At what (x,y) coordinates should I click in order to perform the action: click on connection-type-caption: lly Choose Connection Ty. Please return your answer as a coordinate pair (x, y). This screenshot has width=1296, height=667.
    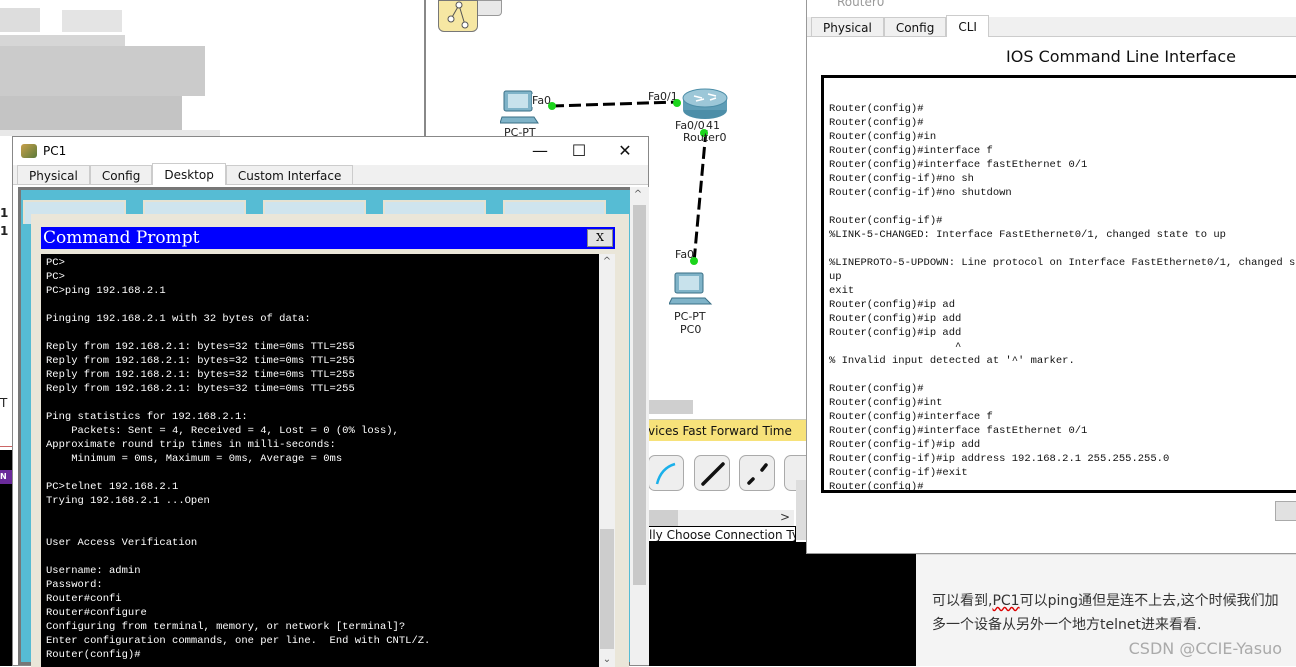
    Looking at the image, I should click on (722, 534).